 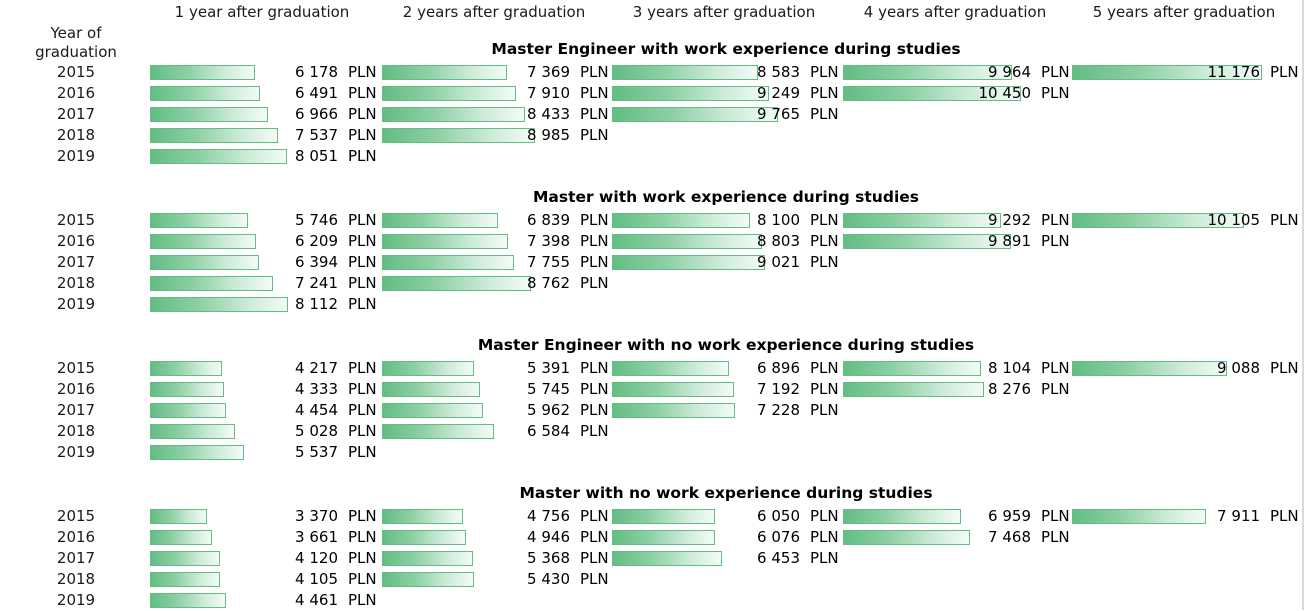 I want to click on table-row: 2017 4 120 PLN 5 368 PLN 6 453 PLN, so click(x=652, y=558).